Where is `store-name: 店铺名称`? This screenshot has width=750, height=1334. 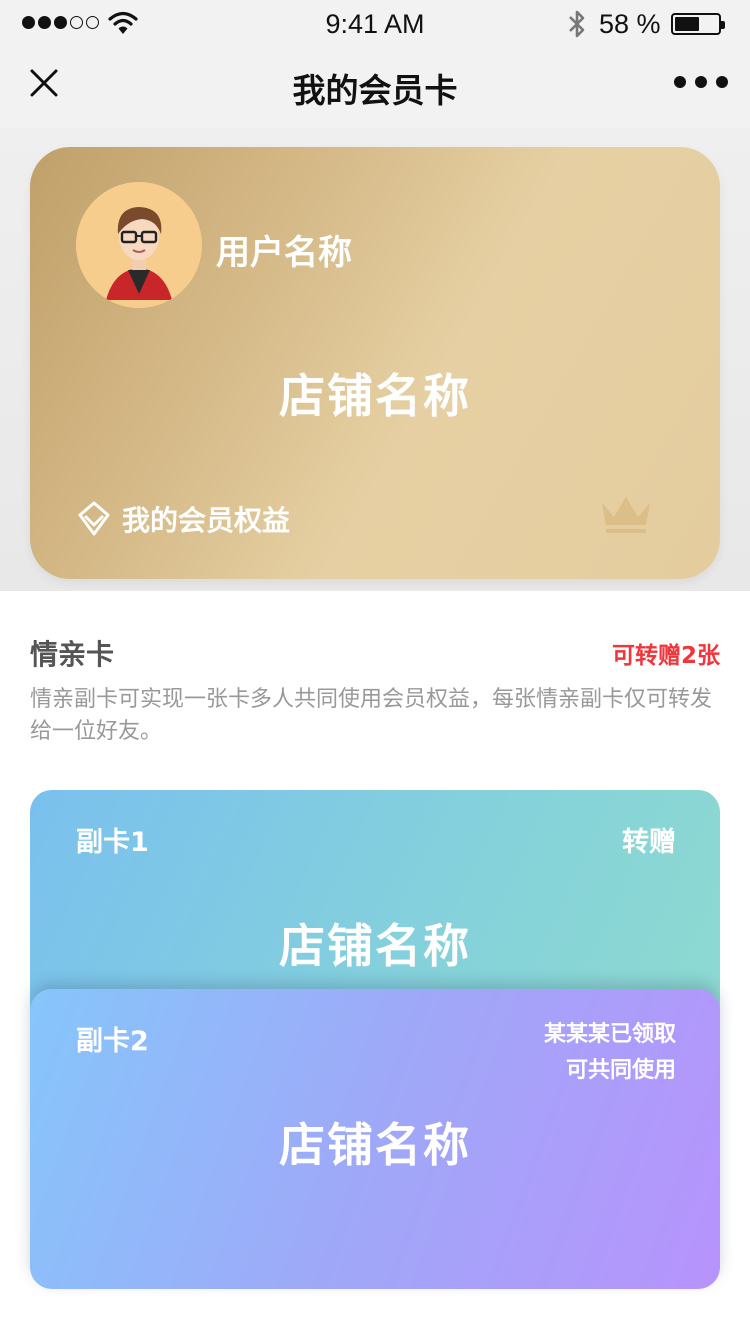
store-name: 店铺名称 is located at coordinates (375, 396).